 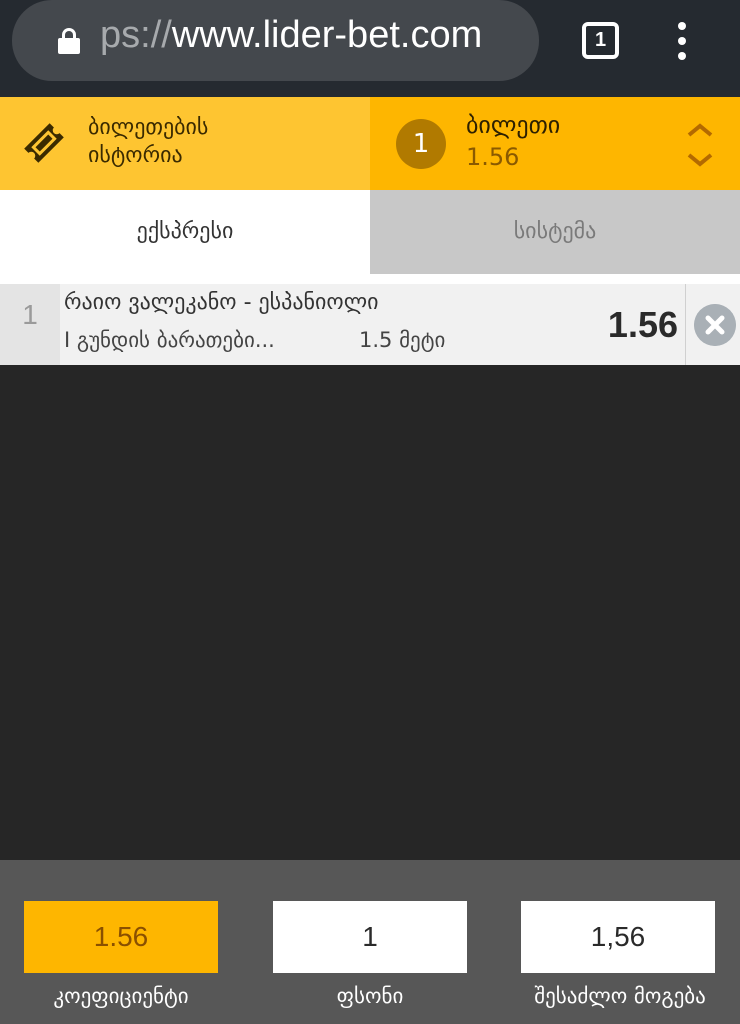 What do you see at coordinates (513, 125) in the screenshot?
I see `ticket-title: ბილეთი` at bounding box center [513, 125].